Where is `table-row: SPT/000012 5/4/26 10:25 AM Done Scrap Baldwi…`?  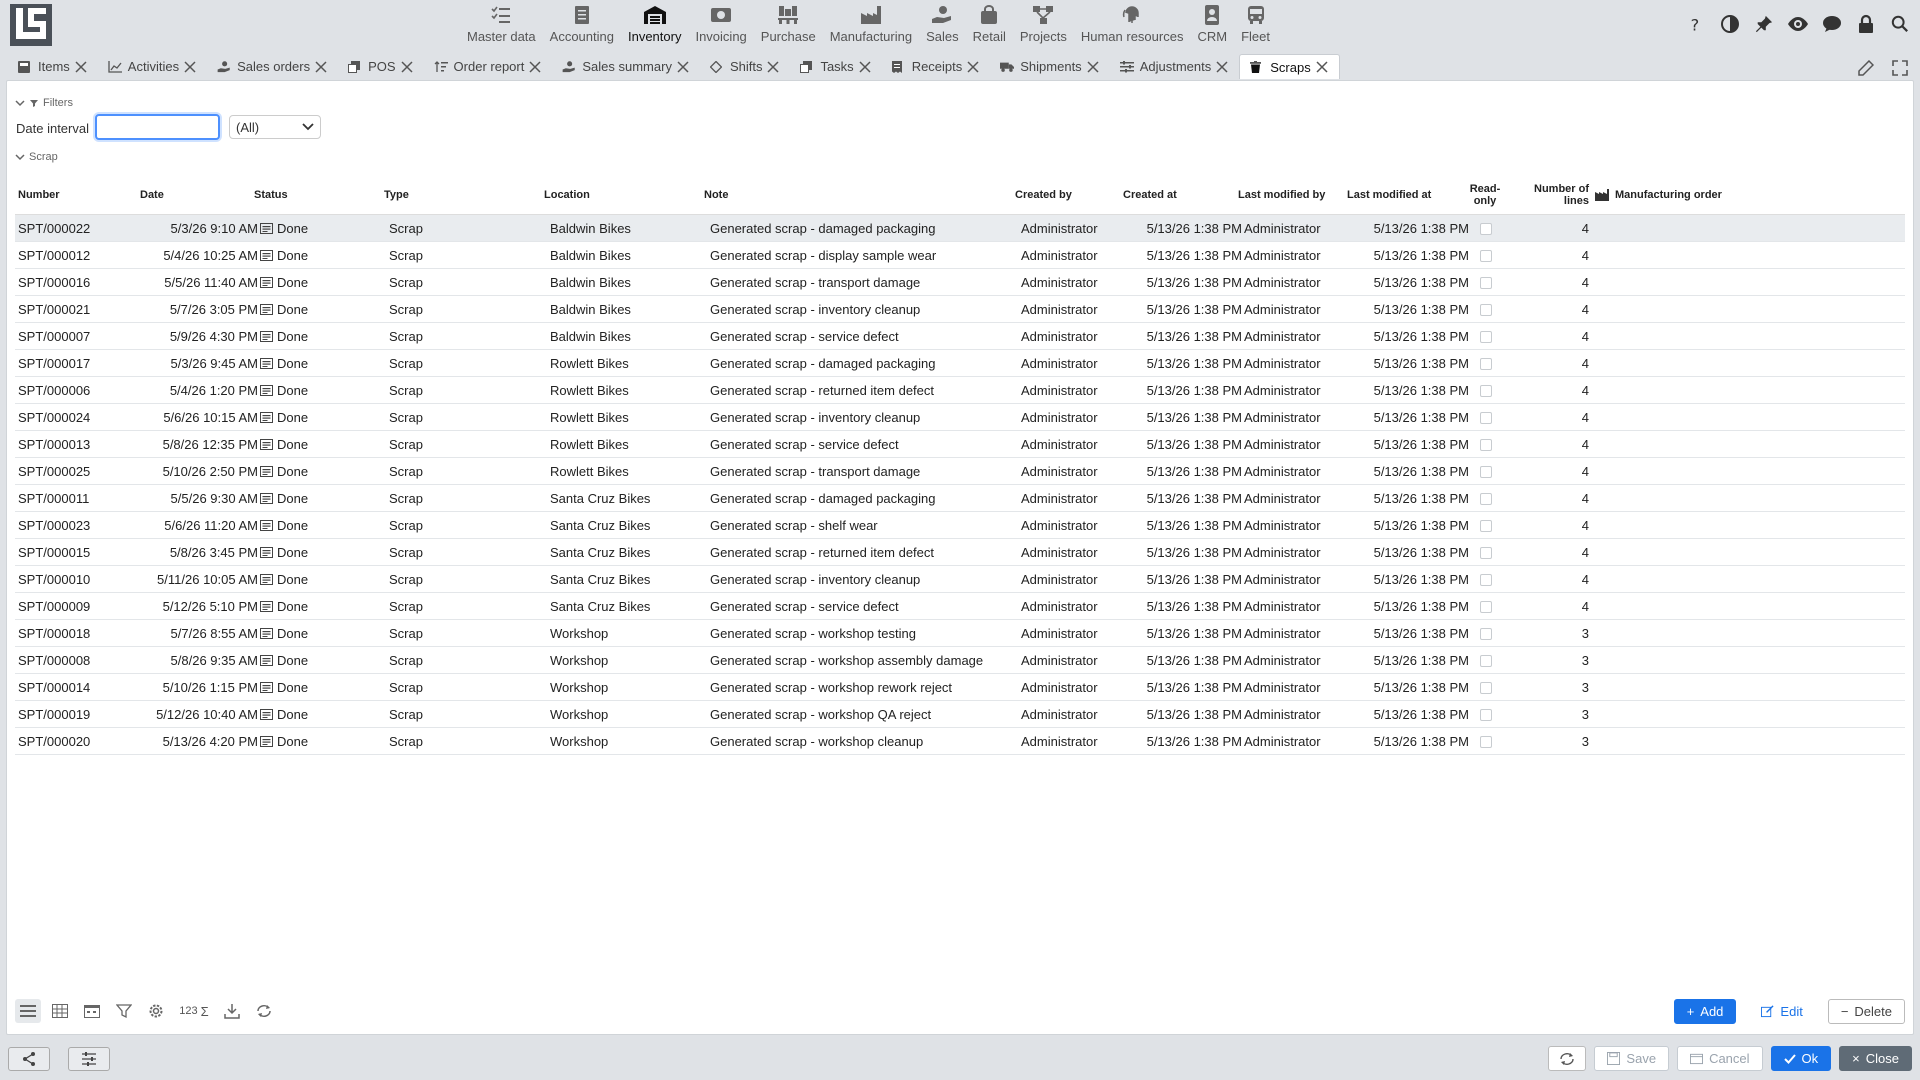 table-row: SPT/000012 5/4/26 10:25 AM Done Scrap Baldwi… is located at coordinates (960, 255).